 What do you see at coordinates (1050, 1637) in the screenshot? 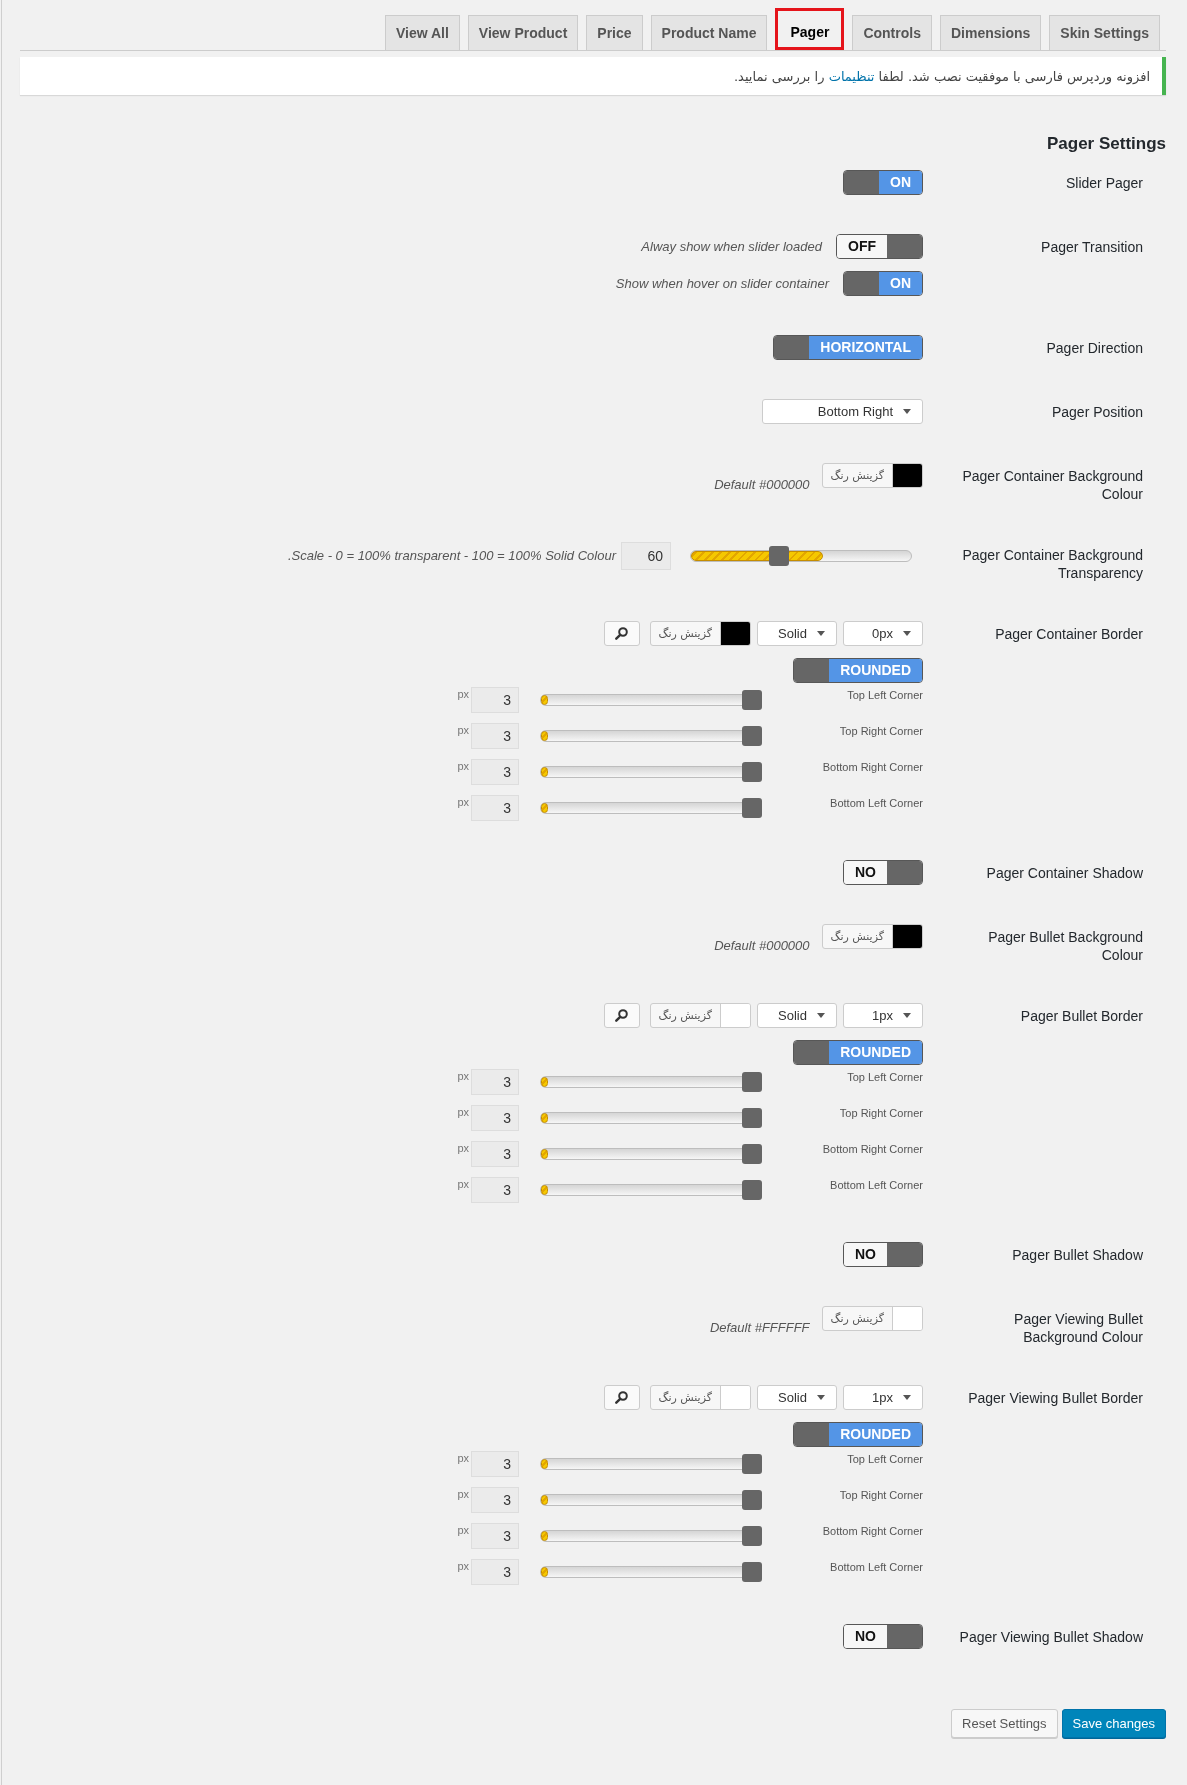
I see `setting-label: Pager Viewing Bullet Shadow` at bounding box center [1050, 1637].